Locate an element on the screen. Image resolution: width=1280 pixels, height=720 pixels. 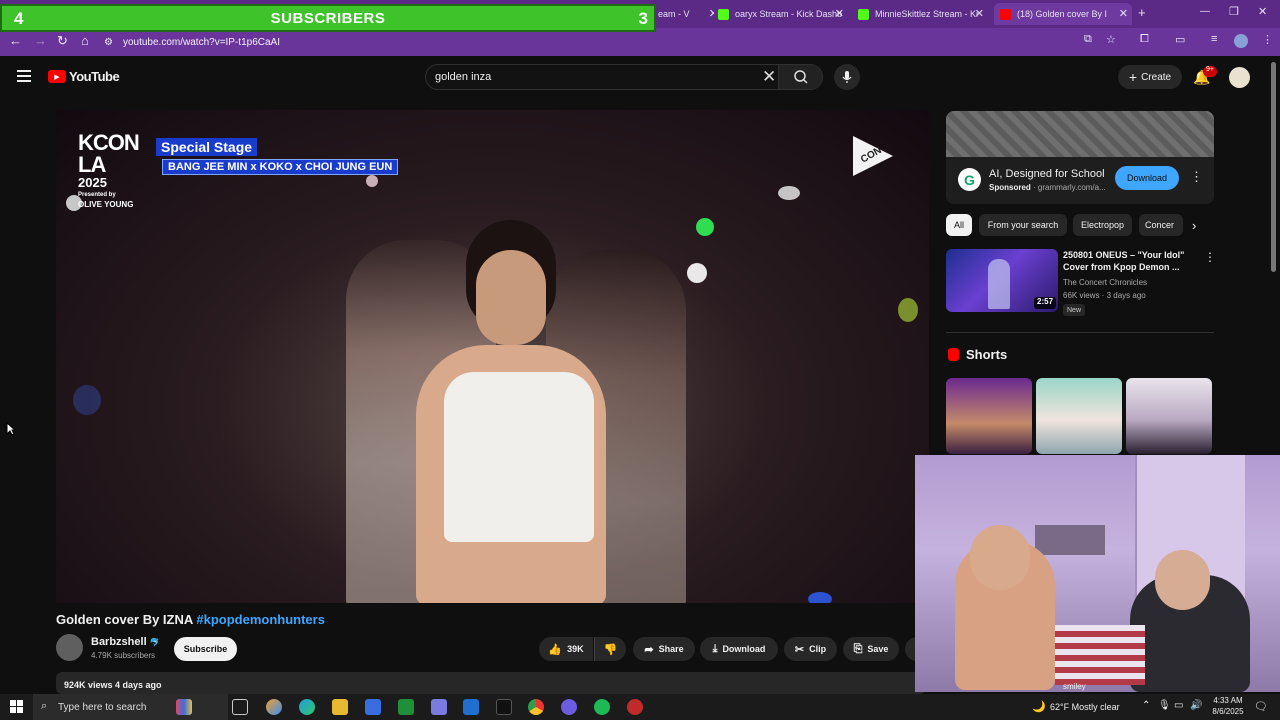
taskbar-search: ⌕ Type here to search is located at coordinates (130, 707).